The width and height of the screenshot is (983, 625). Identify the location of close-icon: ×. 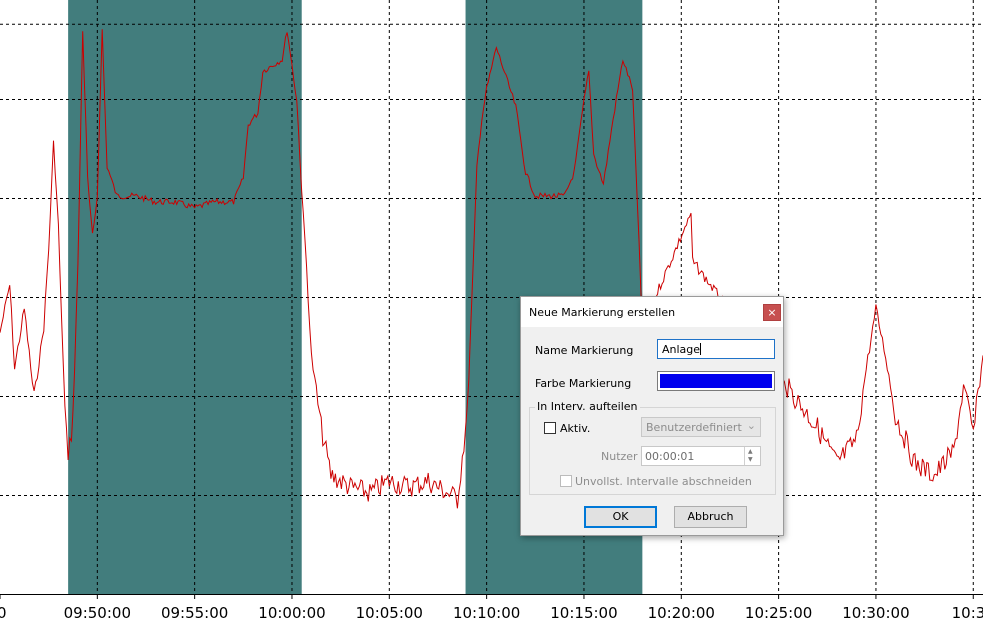
(772, 312).